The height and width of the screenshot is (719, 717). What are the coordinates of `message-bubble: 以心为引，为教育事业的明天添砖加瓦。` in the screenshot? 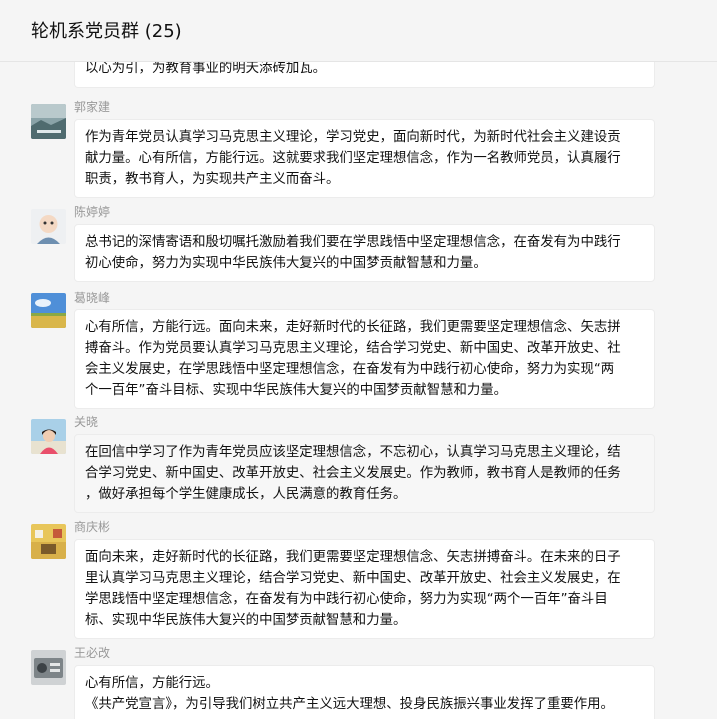 It's located at (364, 75).